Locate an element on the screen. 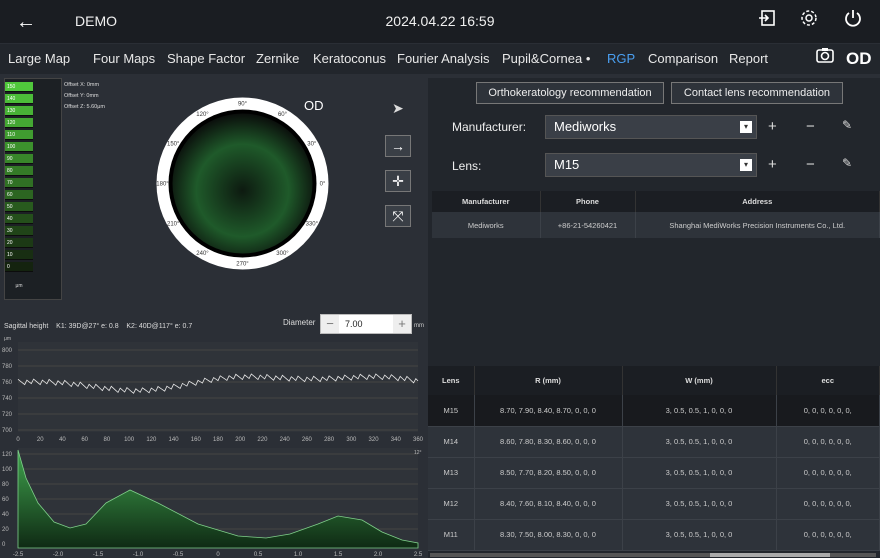  pointer-icon: ➤ is located at coordinates (398, 108).